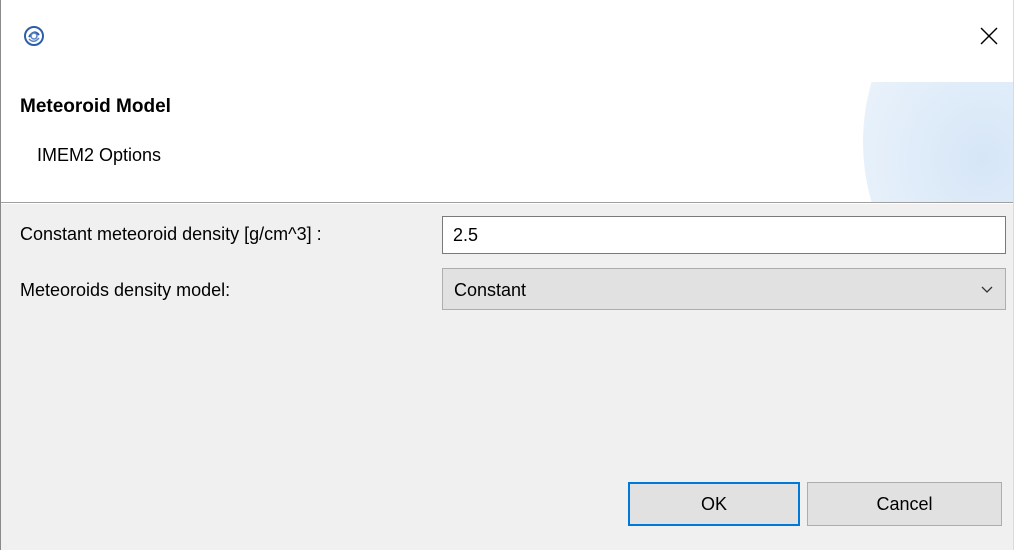 The width and height of the screenshot is (1014, 550). Describe the element at coordinates (724, 235) in the screenshot. I see `density-input` at that location.